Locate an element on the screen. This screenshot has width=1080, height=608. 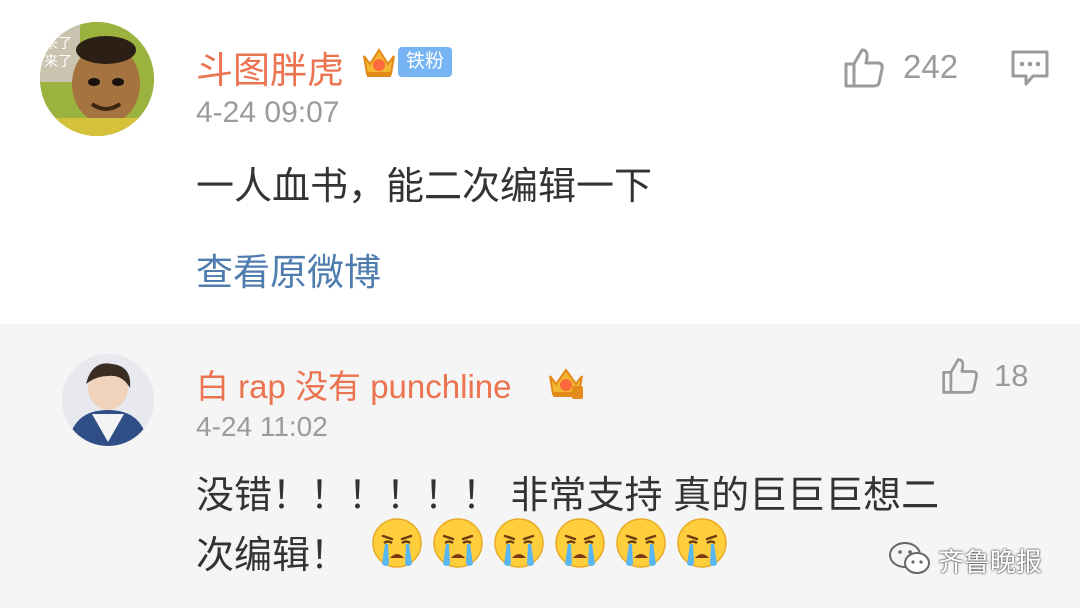
comment-icon is located at coordinates (1030, 70).